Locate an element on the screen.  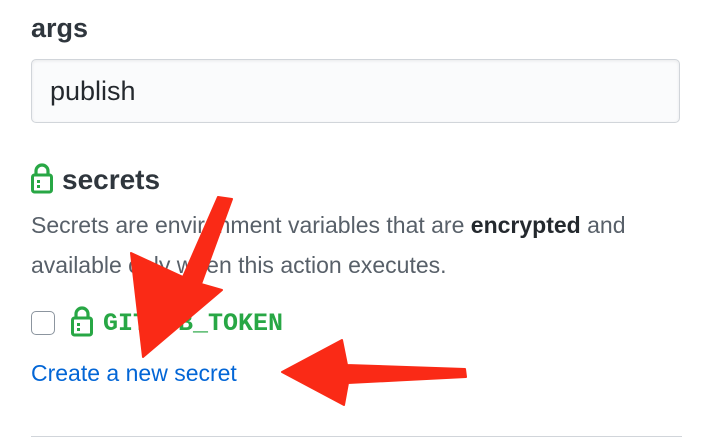
secret-name: GITHUB_TOKEN is located at coordinates (193, 324).